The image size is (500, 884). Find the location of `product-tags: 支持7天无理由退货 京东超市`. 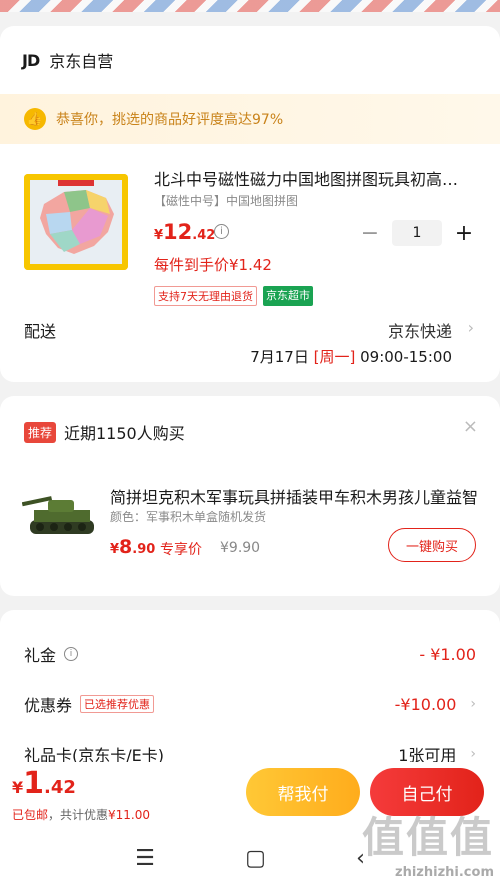

product-tags: 支持7天无理由退货 京东超市 is located at coordinates (233, 296).